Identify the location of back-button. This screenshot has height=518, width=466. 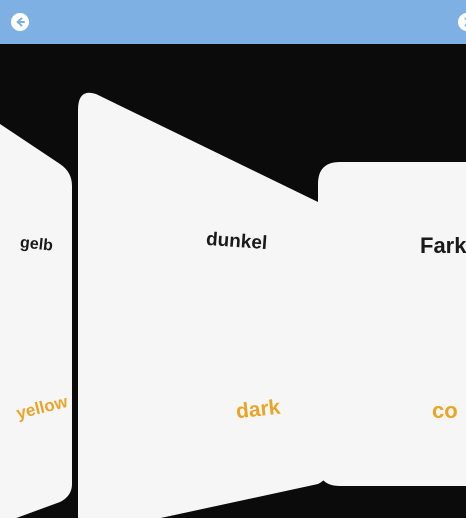
(20, 22).